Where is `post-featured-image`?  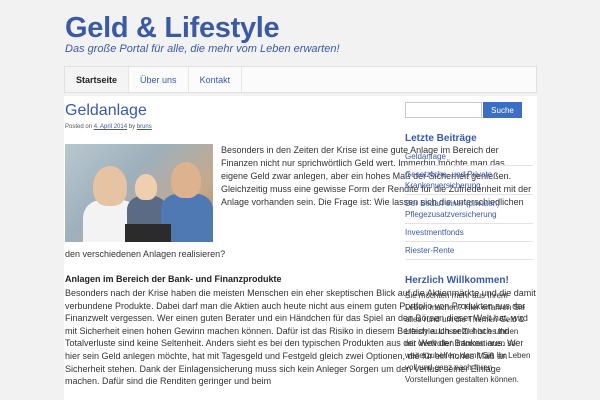
post-featured-image is located at coordinates (139, 193).